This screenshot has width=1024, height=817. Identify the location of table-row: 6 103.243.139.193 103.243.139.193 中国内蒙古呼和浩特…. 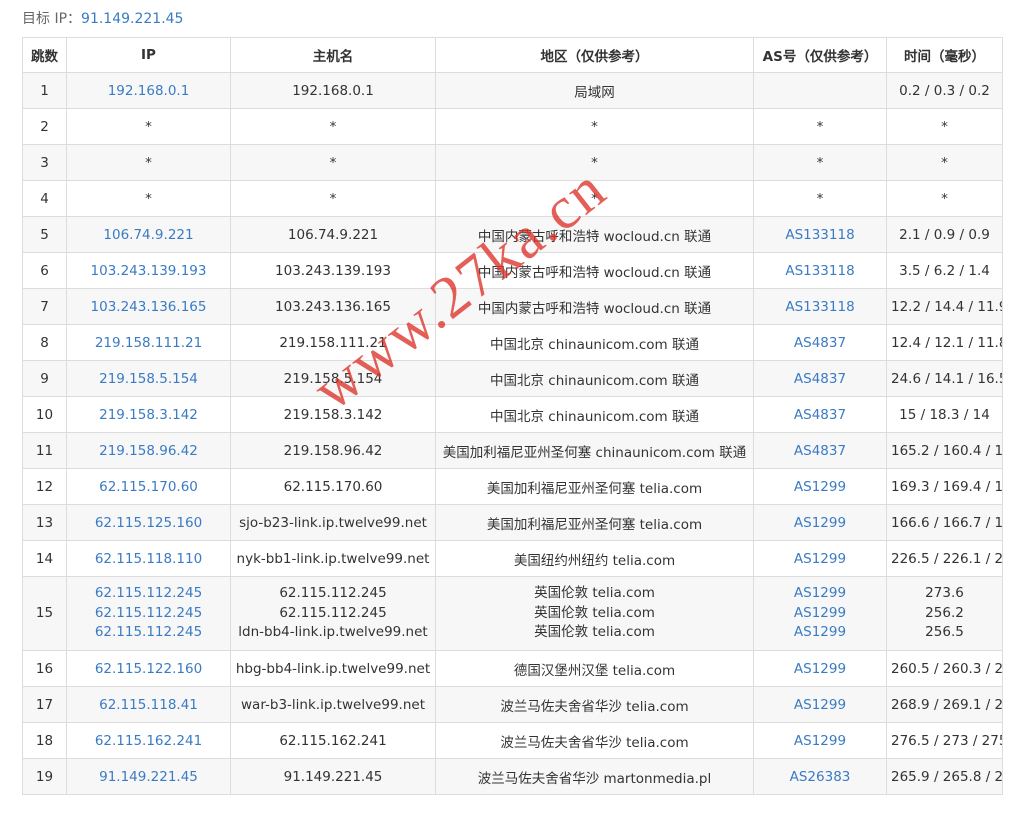
(512, 270).